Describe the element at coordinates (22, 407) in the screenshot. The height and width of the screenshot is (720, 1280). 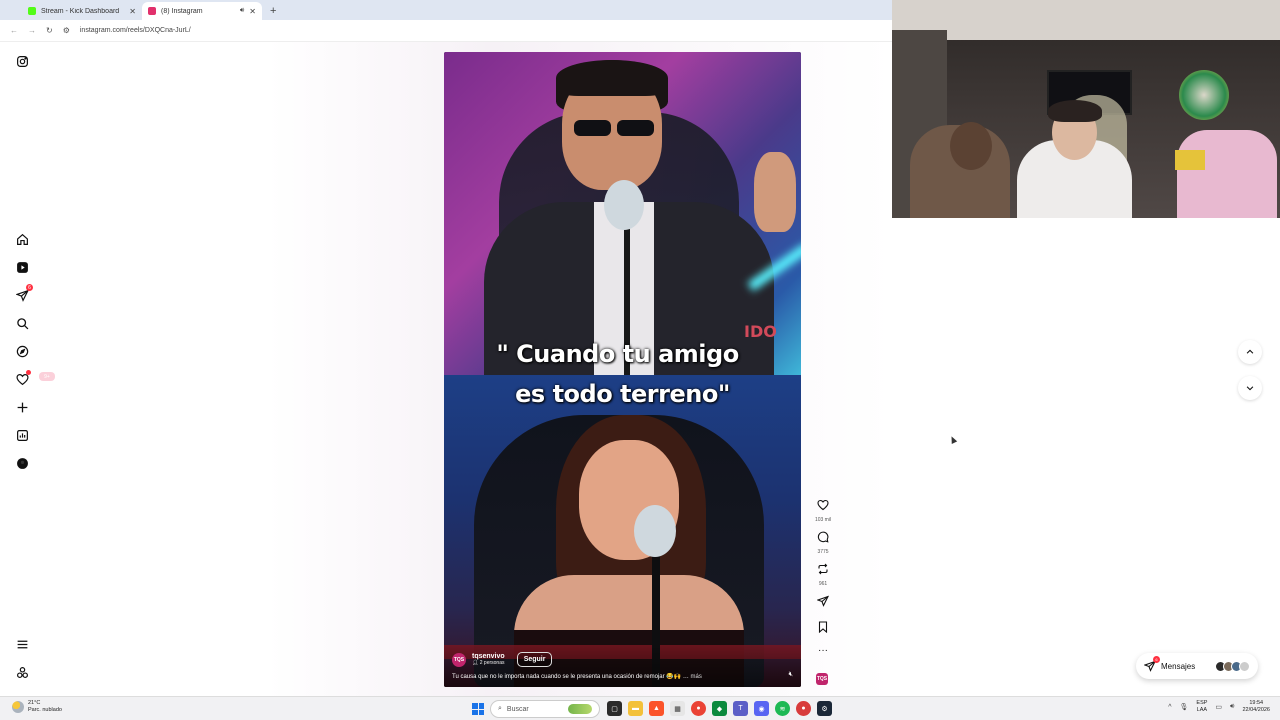
I see `create-plus-icon` at that location.